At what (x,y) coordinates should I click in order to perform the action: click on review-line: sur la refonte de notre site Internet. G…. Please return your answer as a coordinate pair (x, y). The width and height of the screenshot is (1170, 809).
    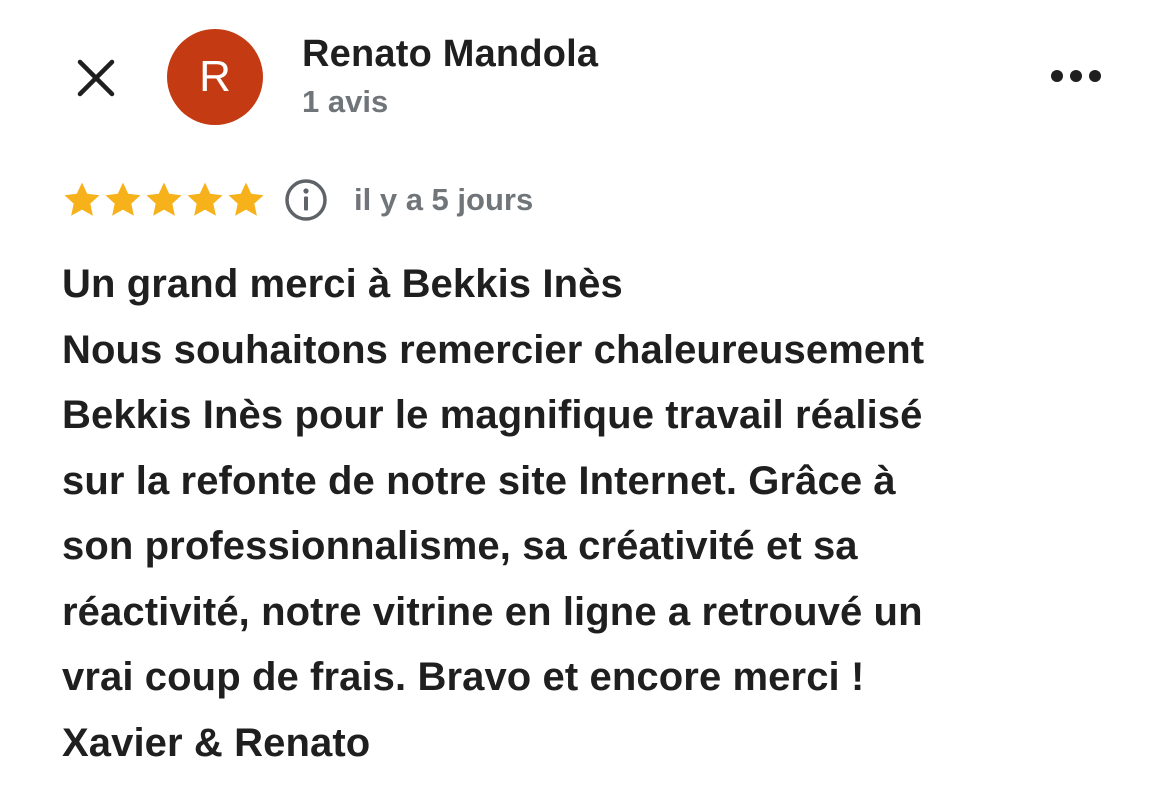
    Looking at the image, I should click on (479, 480).